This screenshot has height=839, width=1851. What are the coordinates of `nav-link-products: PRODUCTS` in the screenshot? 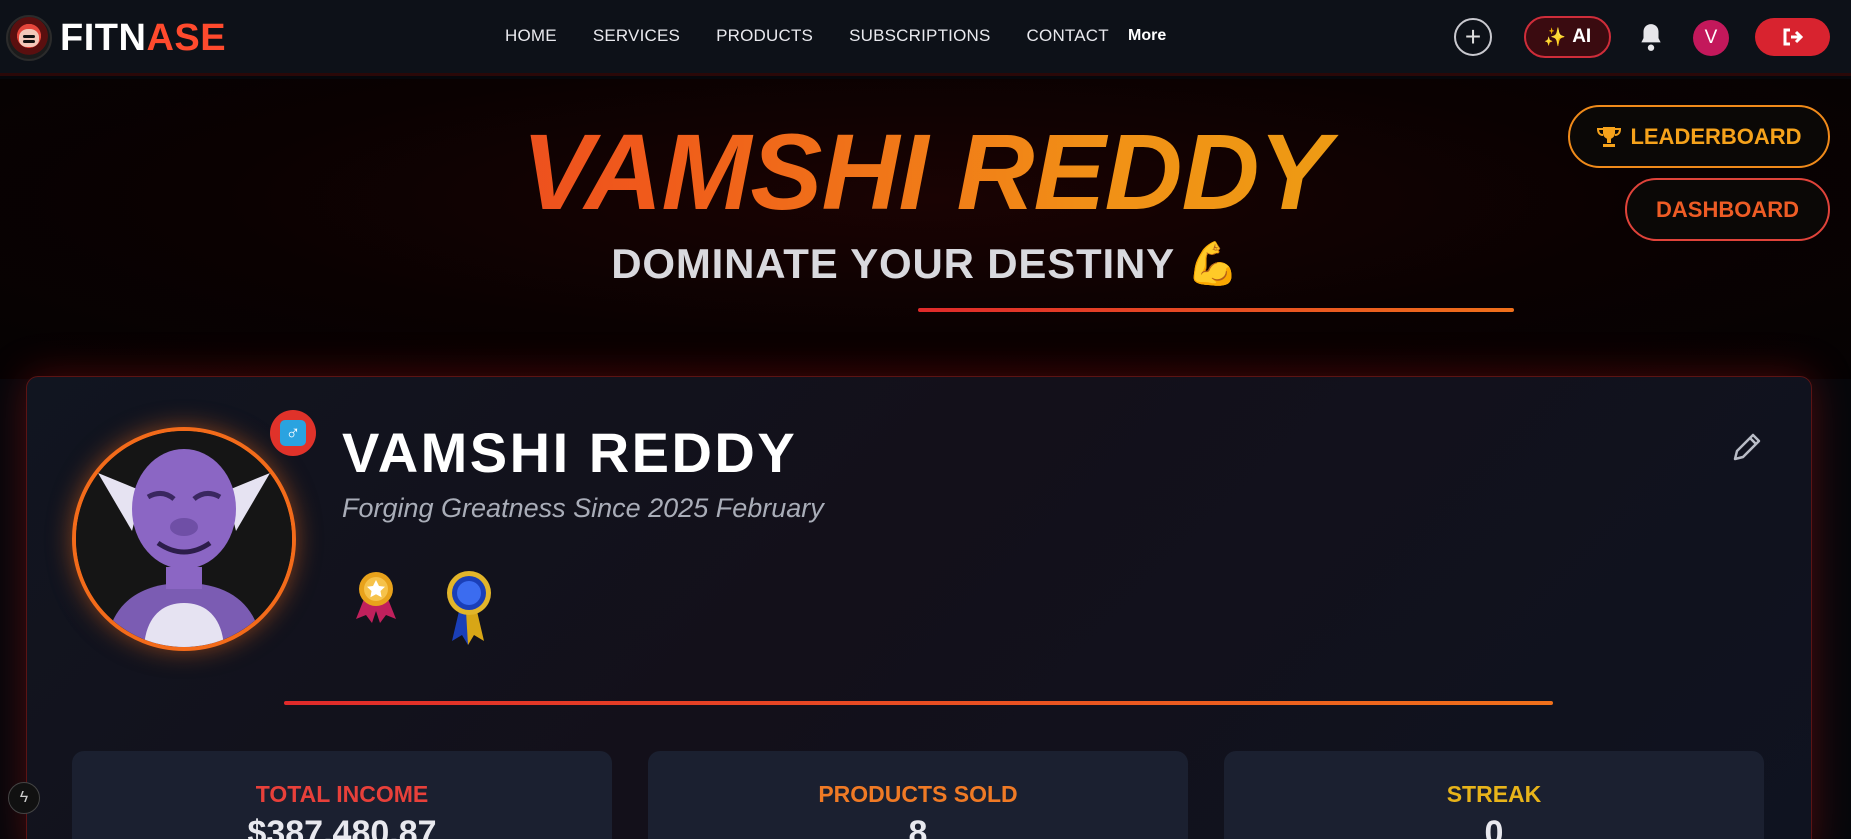 It's located at (764, 36).